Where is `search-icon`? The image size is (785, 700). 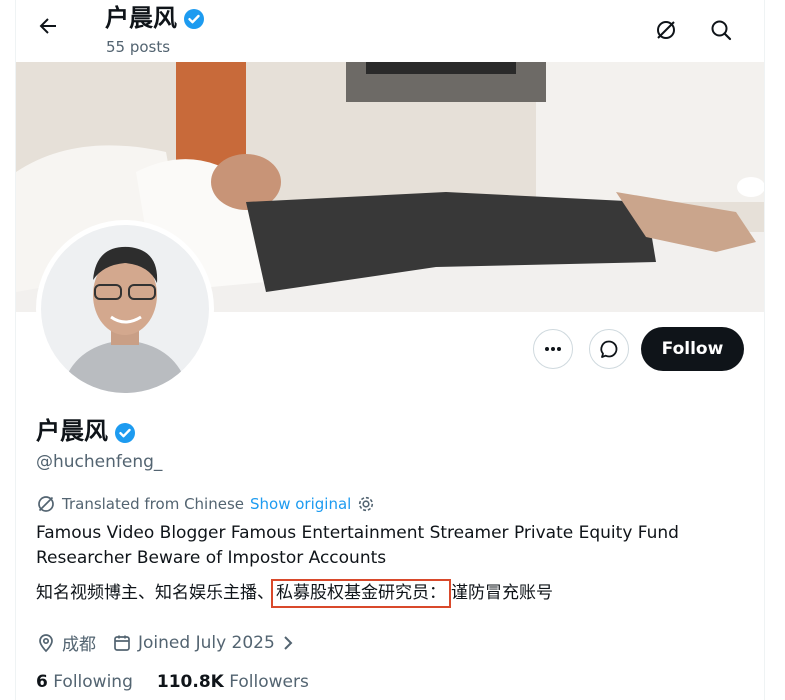 search-icon is located at coordinates (721, 32).